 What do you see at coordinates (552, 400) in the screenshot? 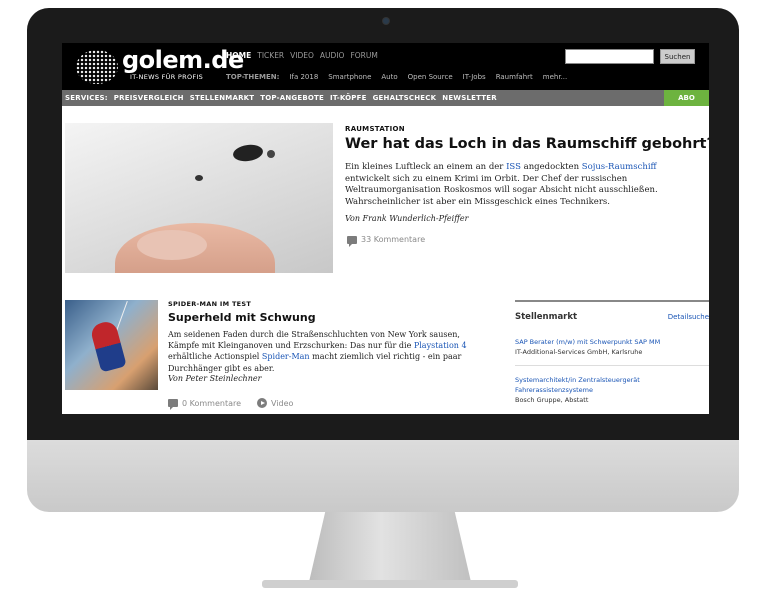
I see `job-company: Bosch Gruppe, Abstatt` at bounding box center [552, 400].